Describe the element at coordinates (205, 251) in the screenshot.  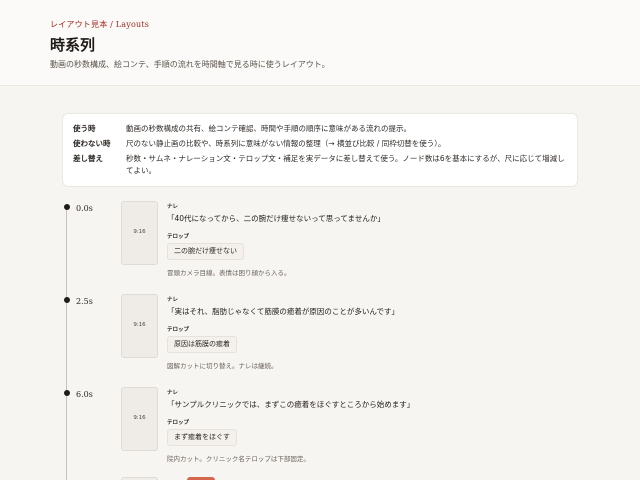
I see `telop-chip: 二の腕だけ痩せない` at that location.